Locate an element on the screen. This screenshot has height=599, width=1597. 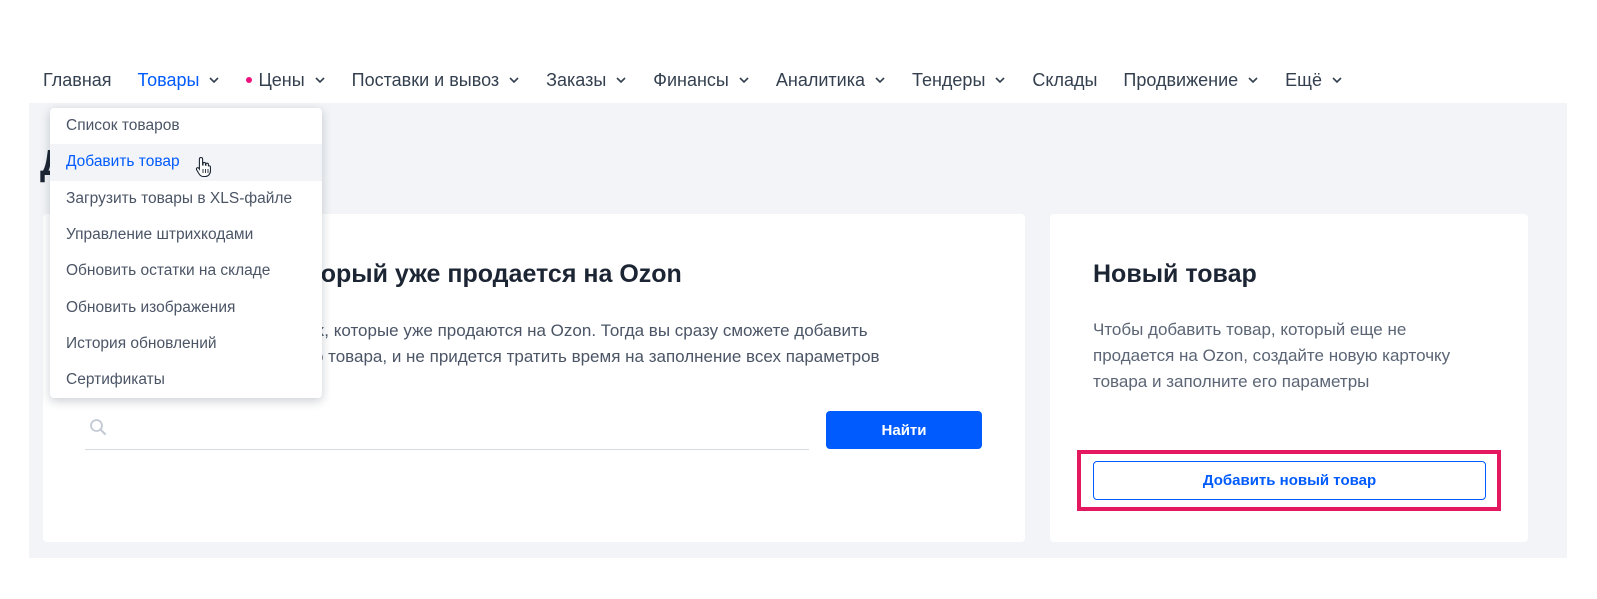
nav-item-supplies: Поставки и вывоз is located at coordinates (436, 80).